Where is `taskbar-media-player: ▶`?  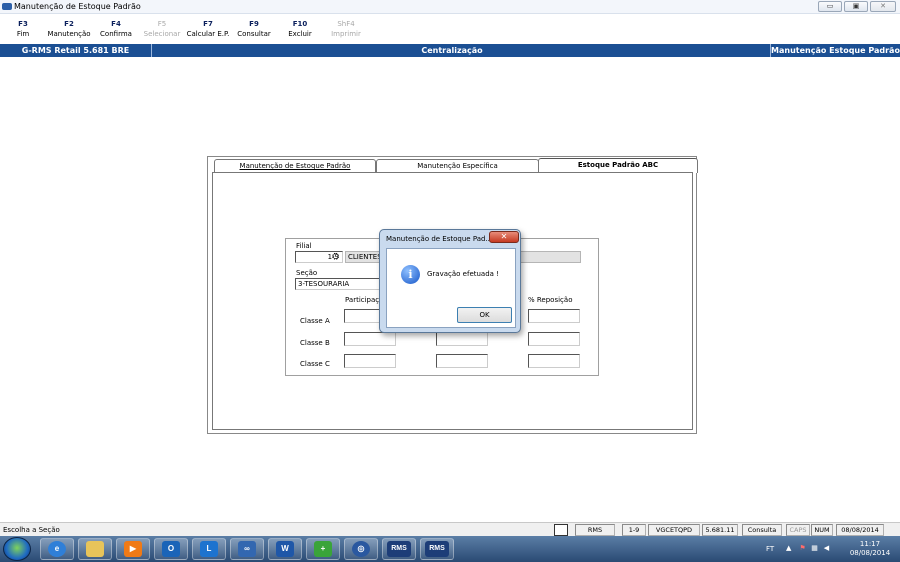 taskbar-media-player: ▶ is located at coordinates (133, 549).